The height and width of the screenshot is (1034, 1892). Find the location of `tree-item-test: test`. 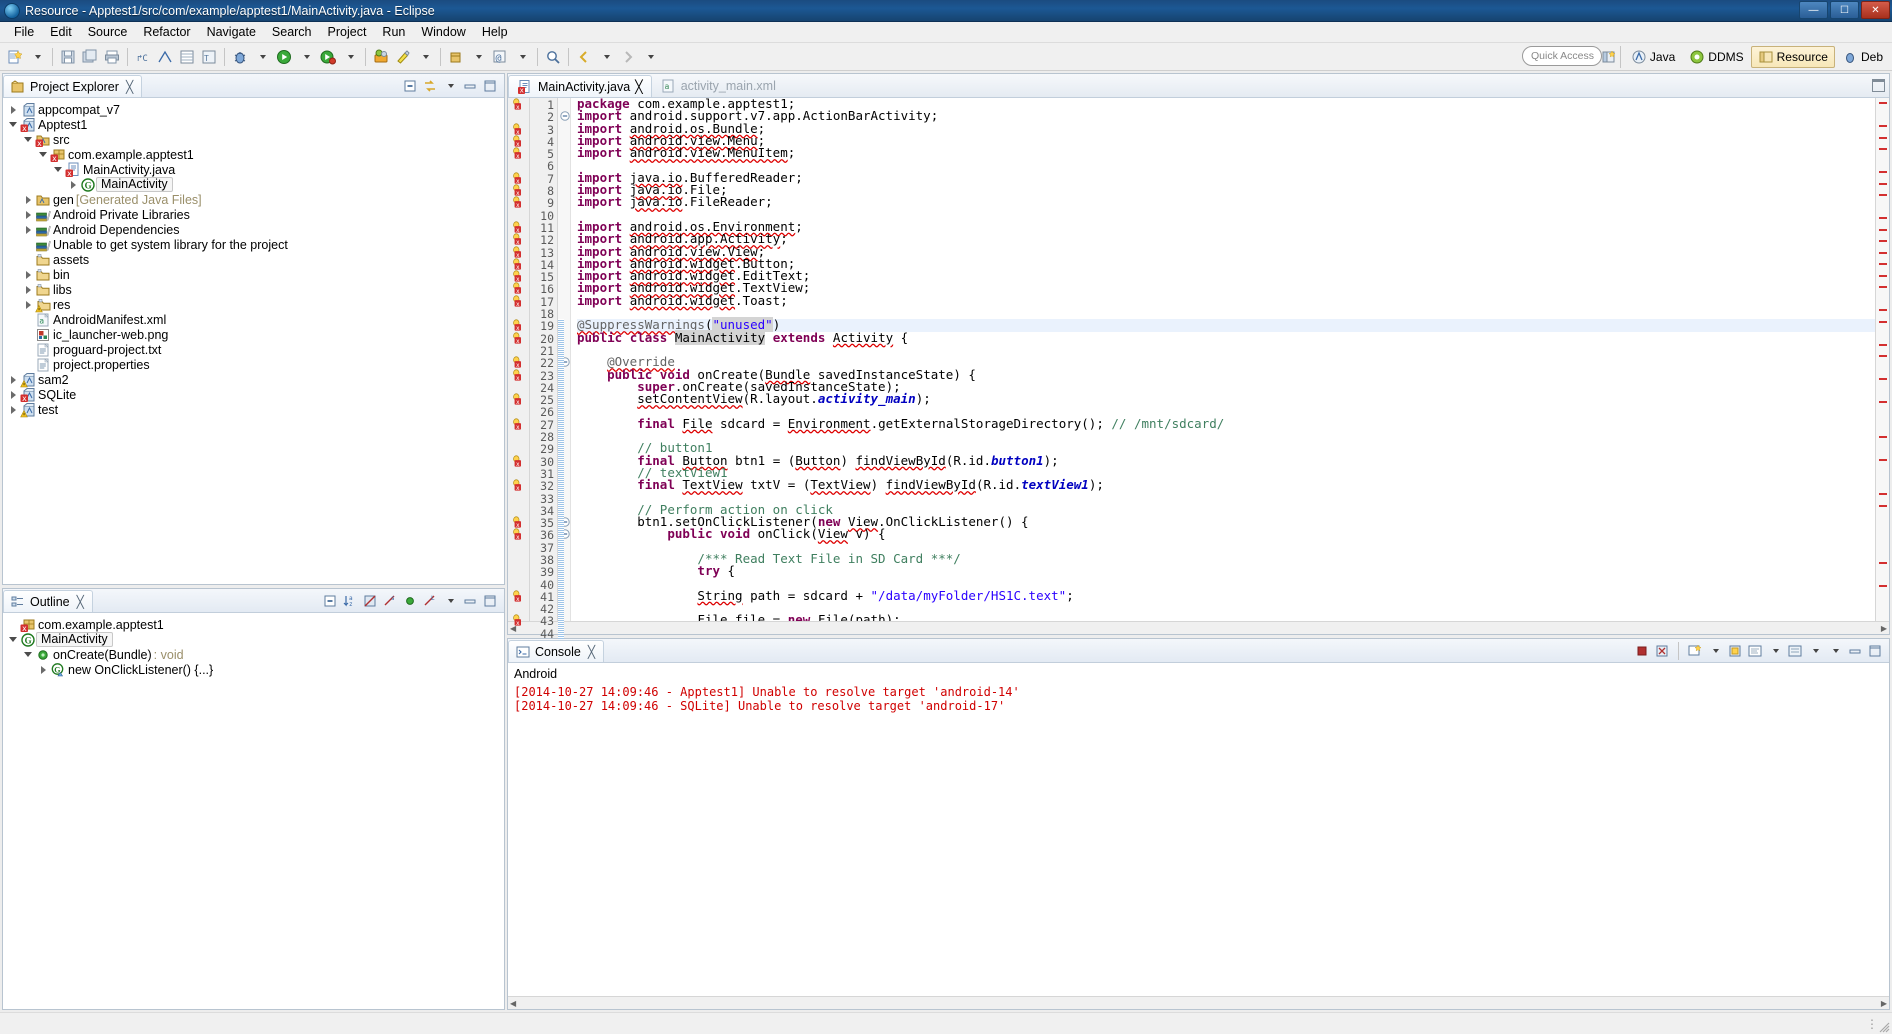

tree-item-test: test is located at coordinates (253, 409).